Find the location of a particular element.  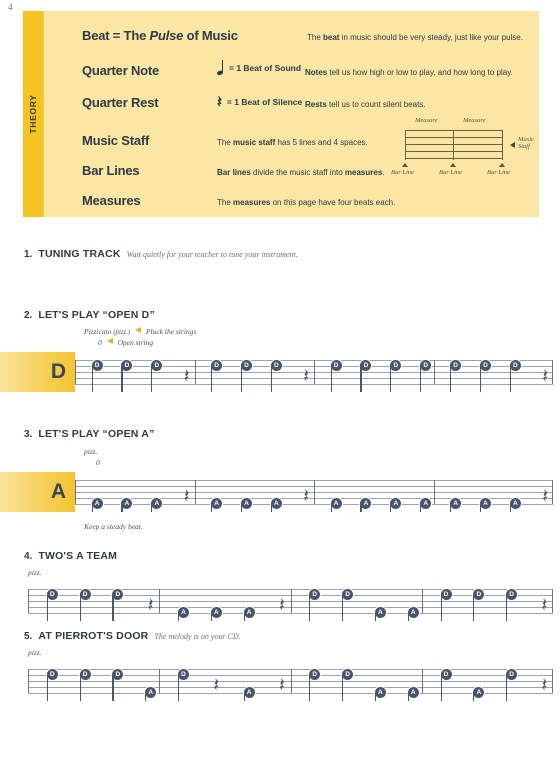

exercise-2-number: 2. is located at coordinates (28, 315).